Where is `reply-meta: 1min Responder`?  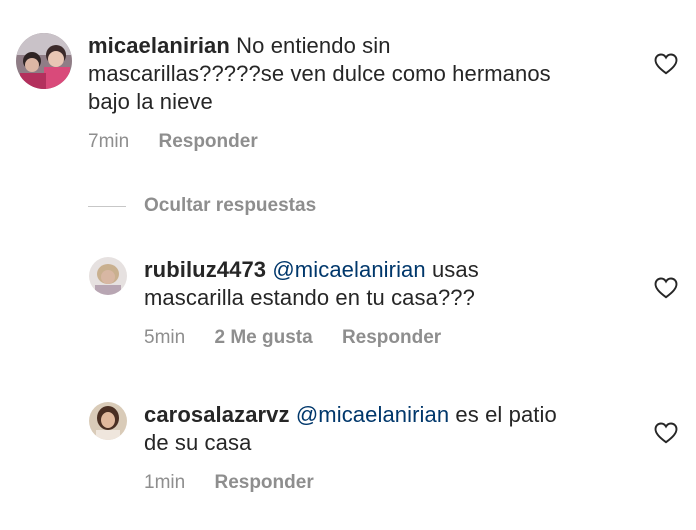 reply-meta: 1min Responder is located at coordinates (229, 483).